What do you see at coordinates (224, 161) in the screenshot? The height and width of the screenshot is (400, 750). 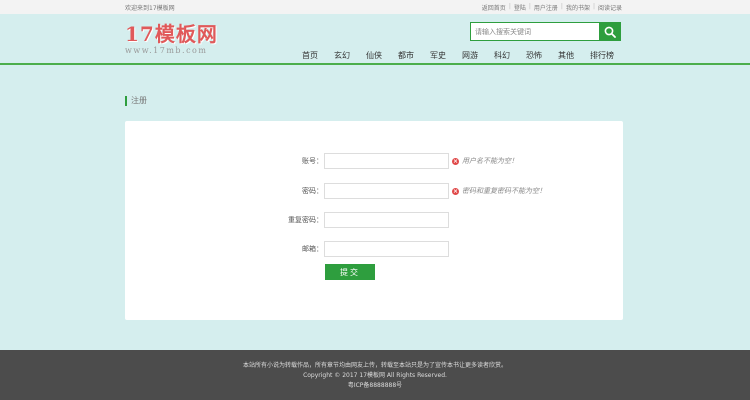 I see `username-row: 账号：` at bounding box center [224, 161].